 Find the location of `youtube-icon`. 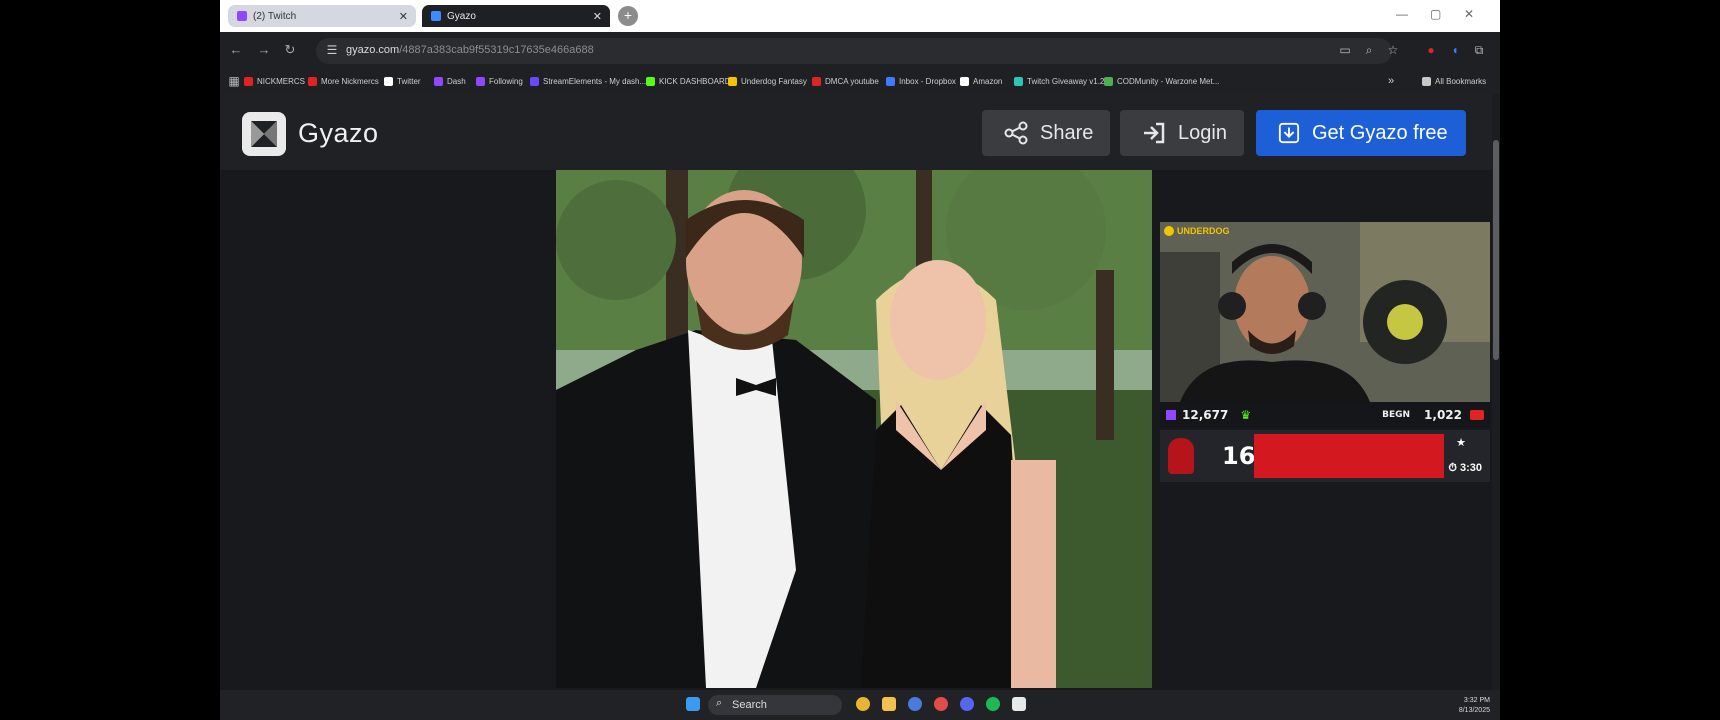

youtube-icon is located at coordinates (1477, 415).